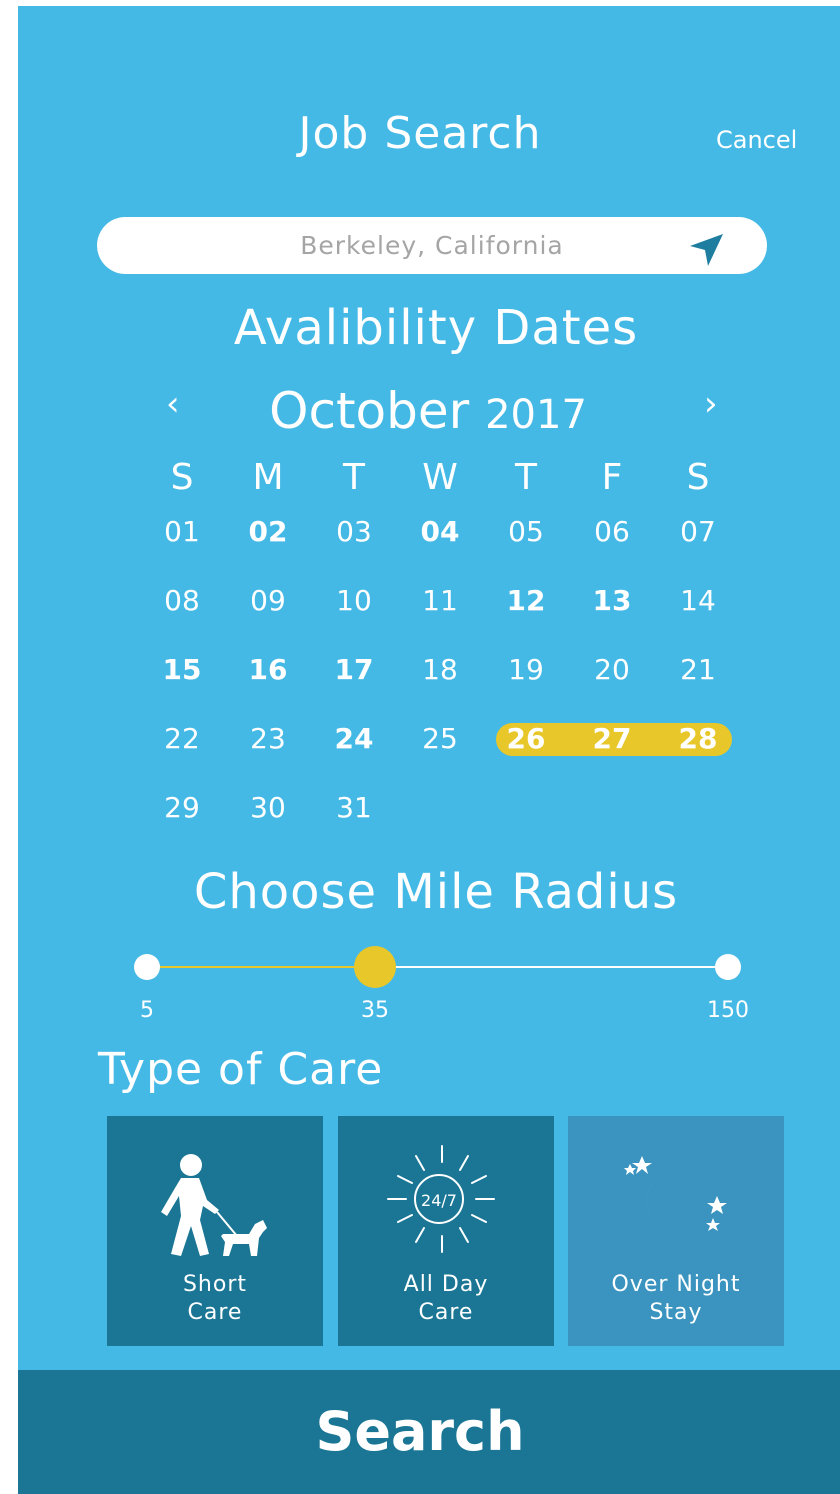 The width and height of the screenshot is (840, 1494). I want to click on calendar-day: 10, so click(354, 600).